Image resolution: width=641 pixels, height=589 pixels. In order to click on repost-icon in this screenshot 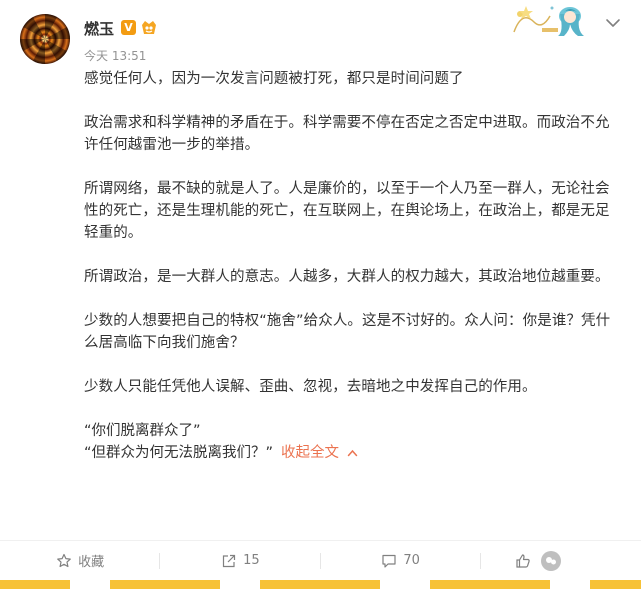, I will do `click(229, 560)`.